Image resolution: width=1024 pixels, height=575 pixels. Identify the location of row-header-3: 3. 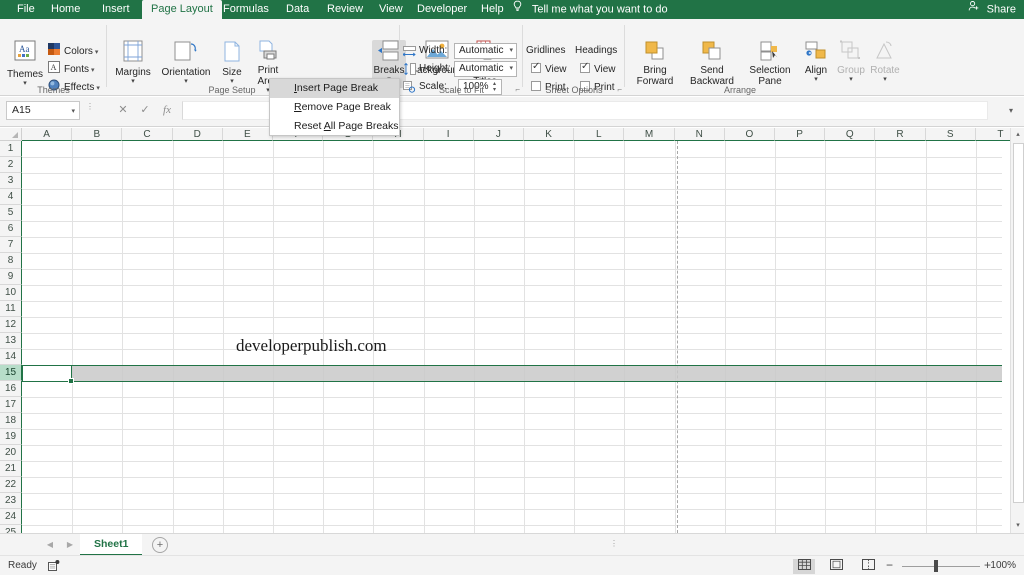
(11, 181).